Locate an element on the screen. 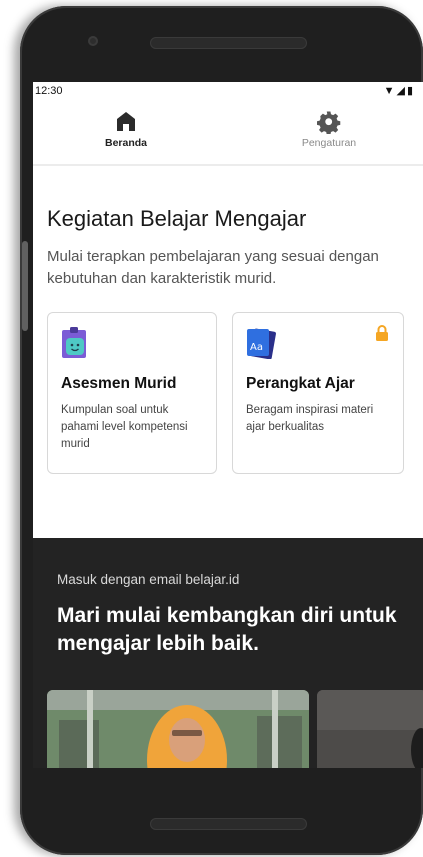 The image size is (423, 857). phone-side-button is located at coordinates (25, 286).